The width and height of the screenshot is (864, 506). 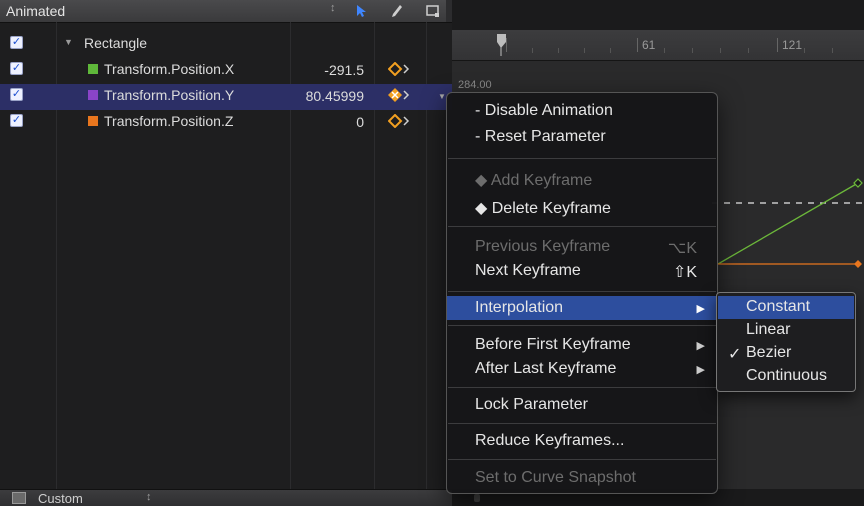 I want to click on menu-item-set-to-curve-snapshot: Set to Curve Snapshot, so click(x=582, y=478).